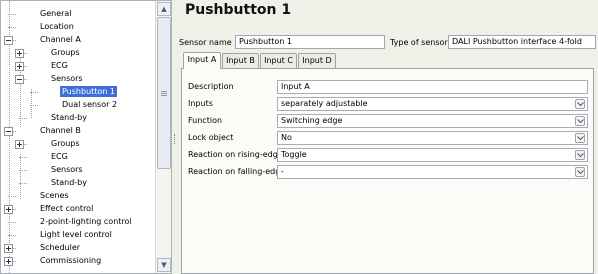 This screenshot has height=274, width=598. I want to click on param-value: Input A, so click(295, 86).